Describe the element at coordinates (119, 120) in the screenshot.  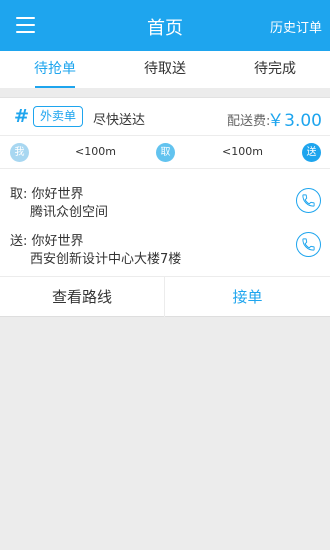
I see `delivery-time: 尽快送达` at that location.